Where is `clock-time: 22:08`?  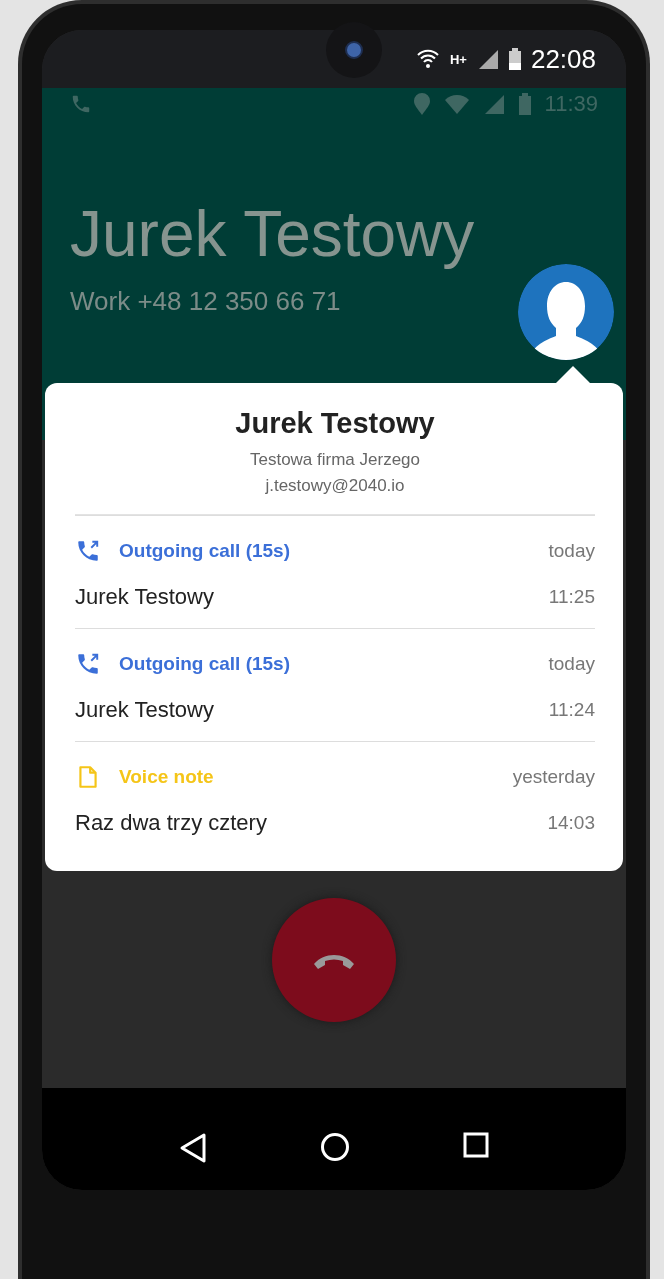
clock-time: 22:08 is located at coordinates (563, 59).